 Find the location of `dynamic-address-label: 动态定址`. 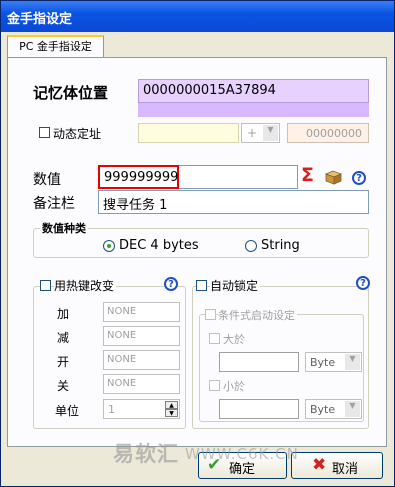

dynamic-address-label: 动态定址 is located at coordinates (77, 134).